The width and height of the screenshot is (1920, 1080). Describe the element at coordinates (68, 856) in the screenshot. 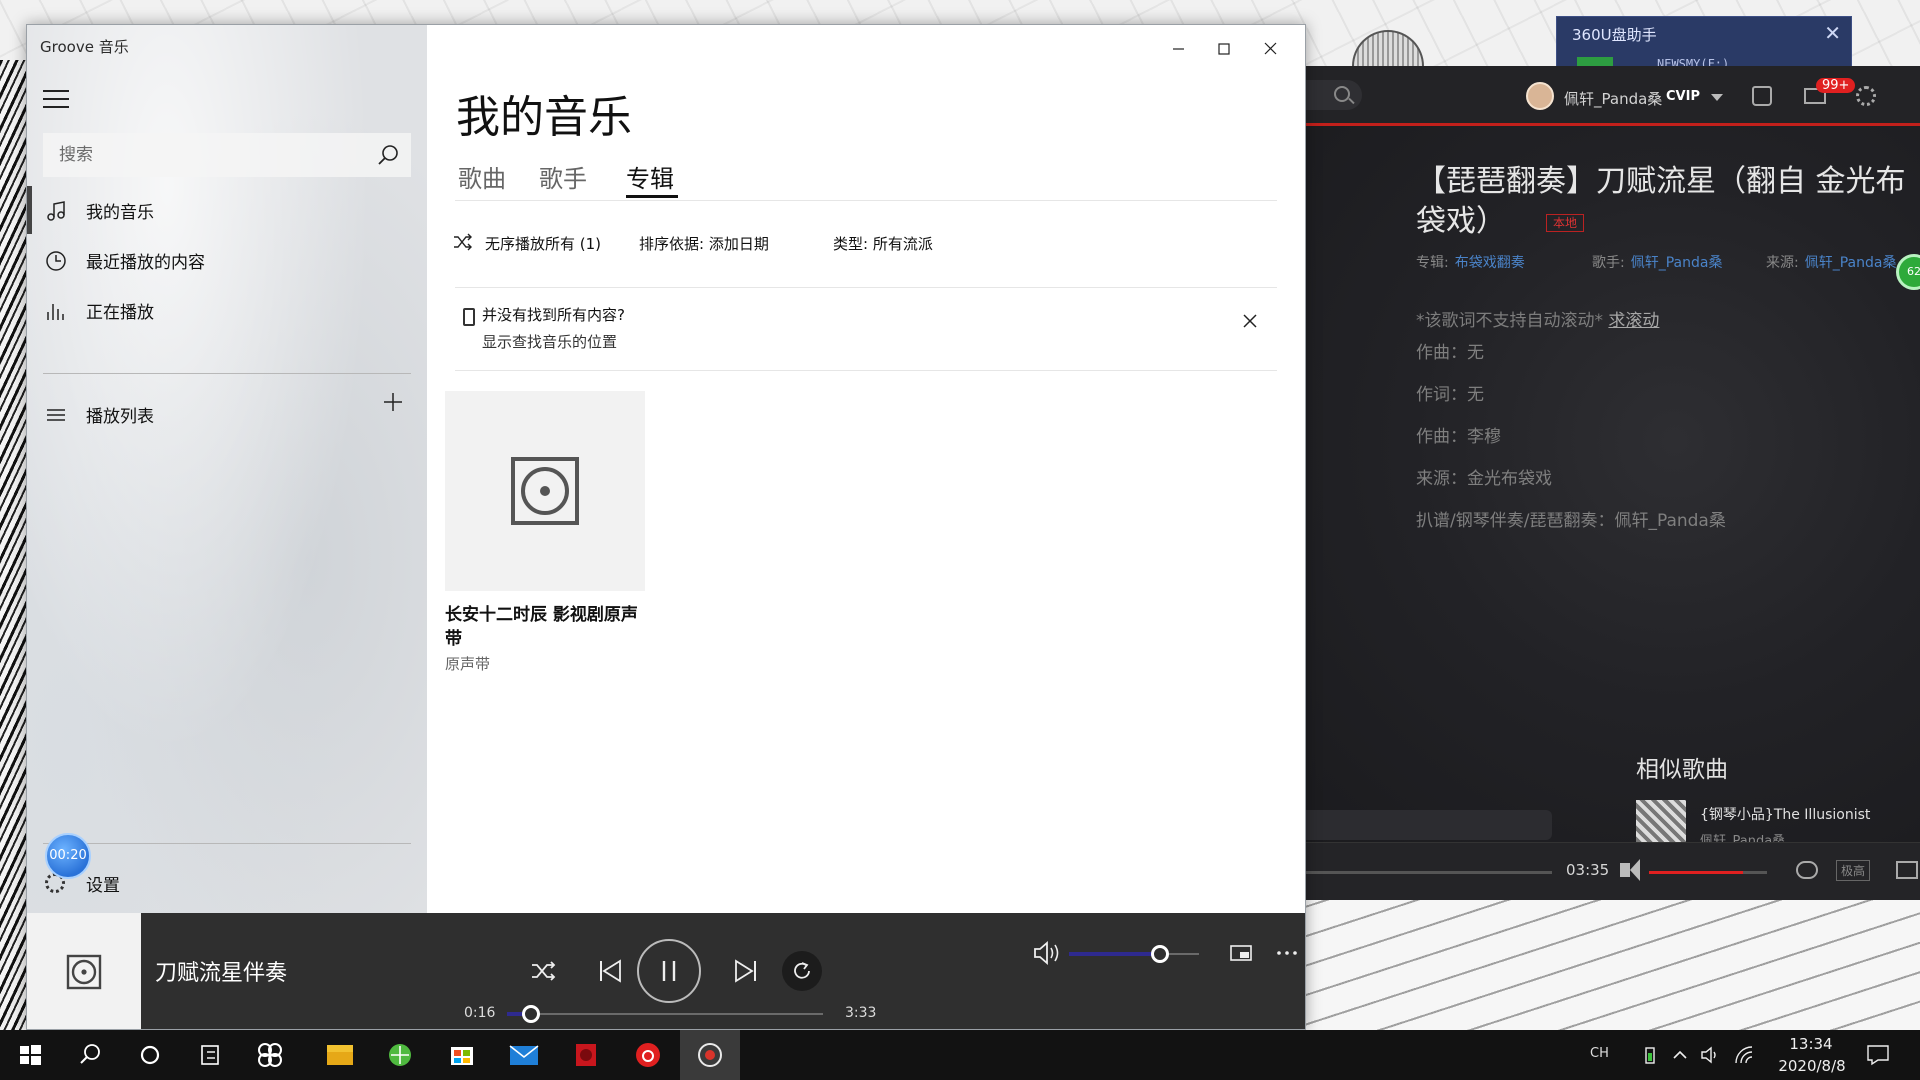

I see `timer-badge: 00:20` at that location.